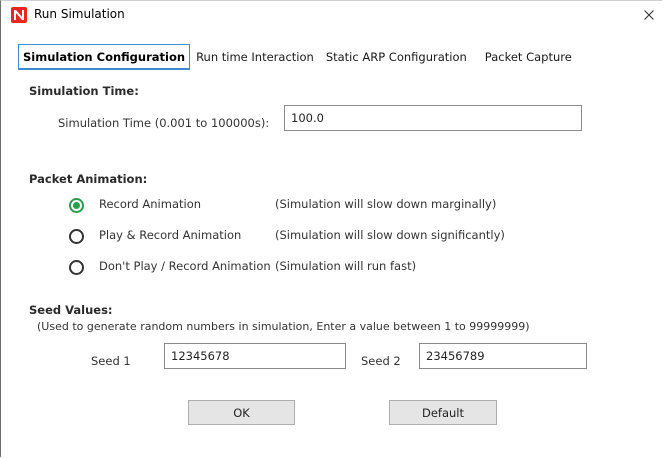 This screenshot has height=458, width=664. I want to click on seed1-input, so click(255, 356).